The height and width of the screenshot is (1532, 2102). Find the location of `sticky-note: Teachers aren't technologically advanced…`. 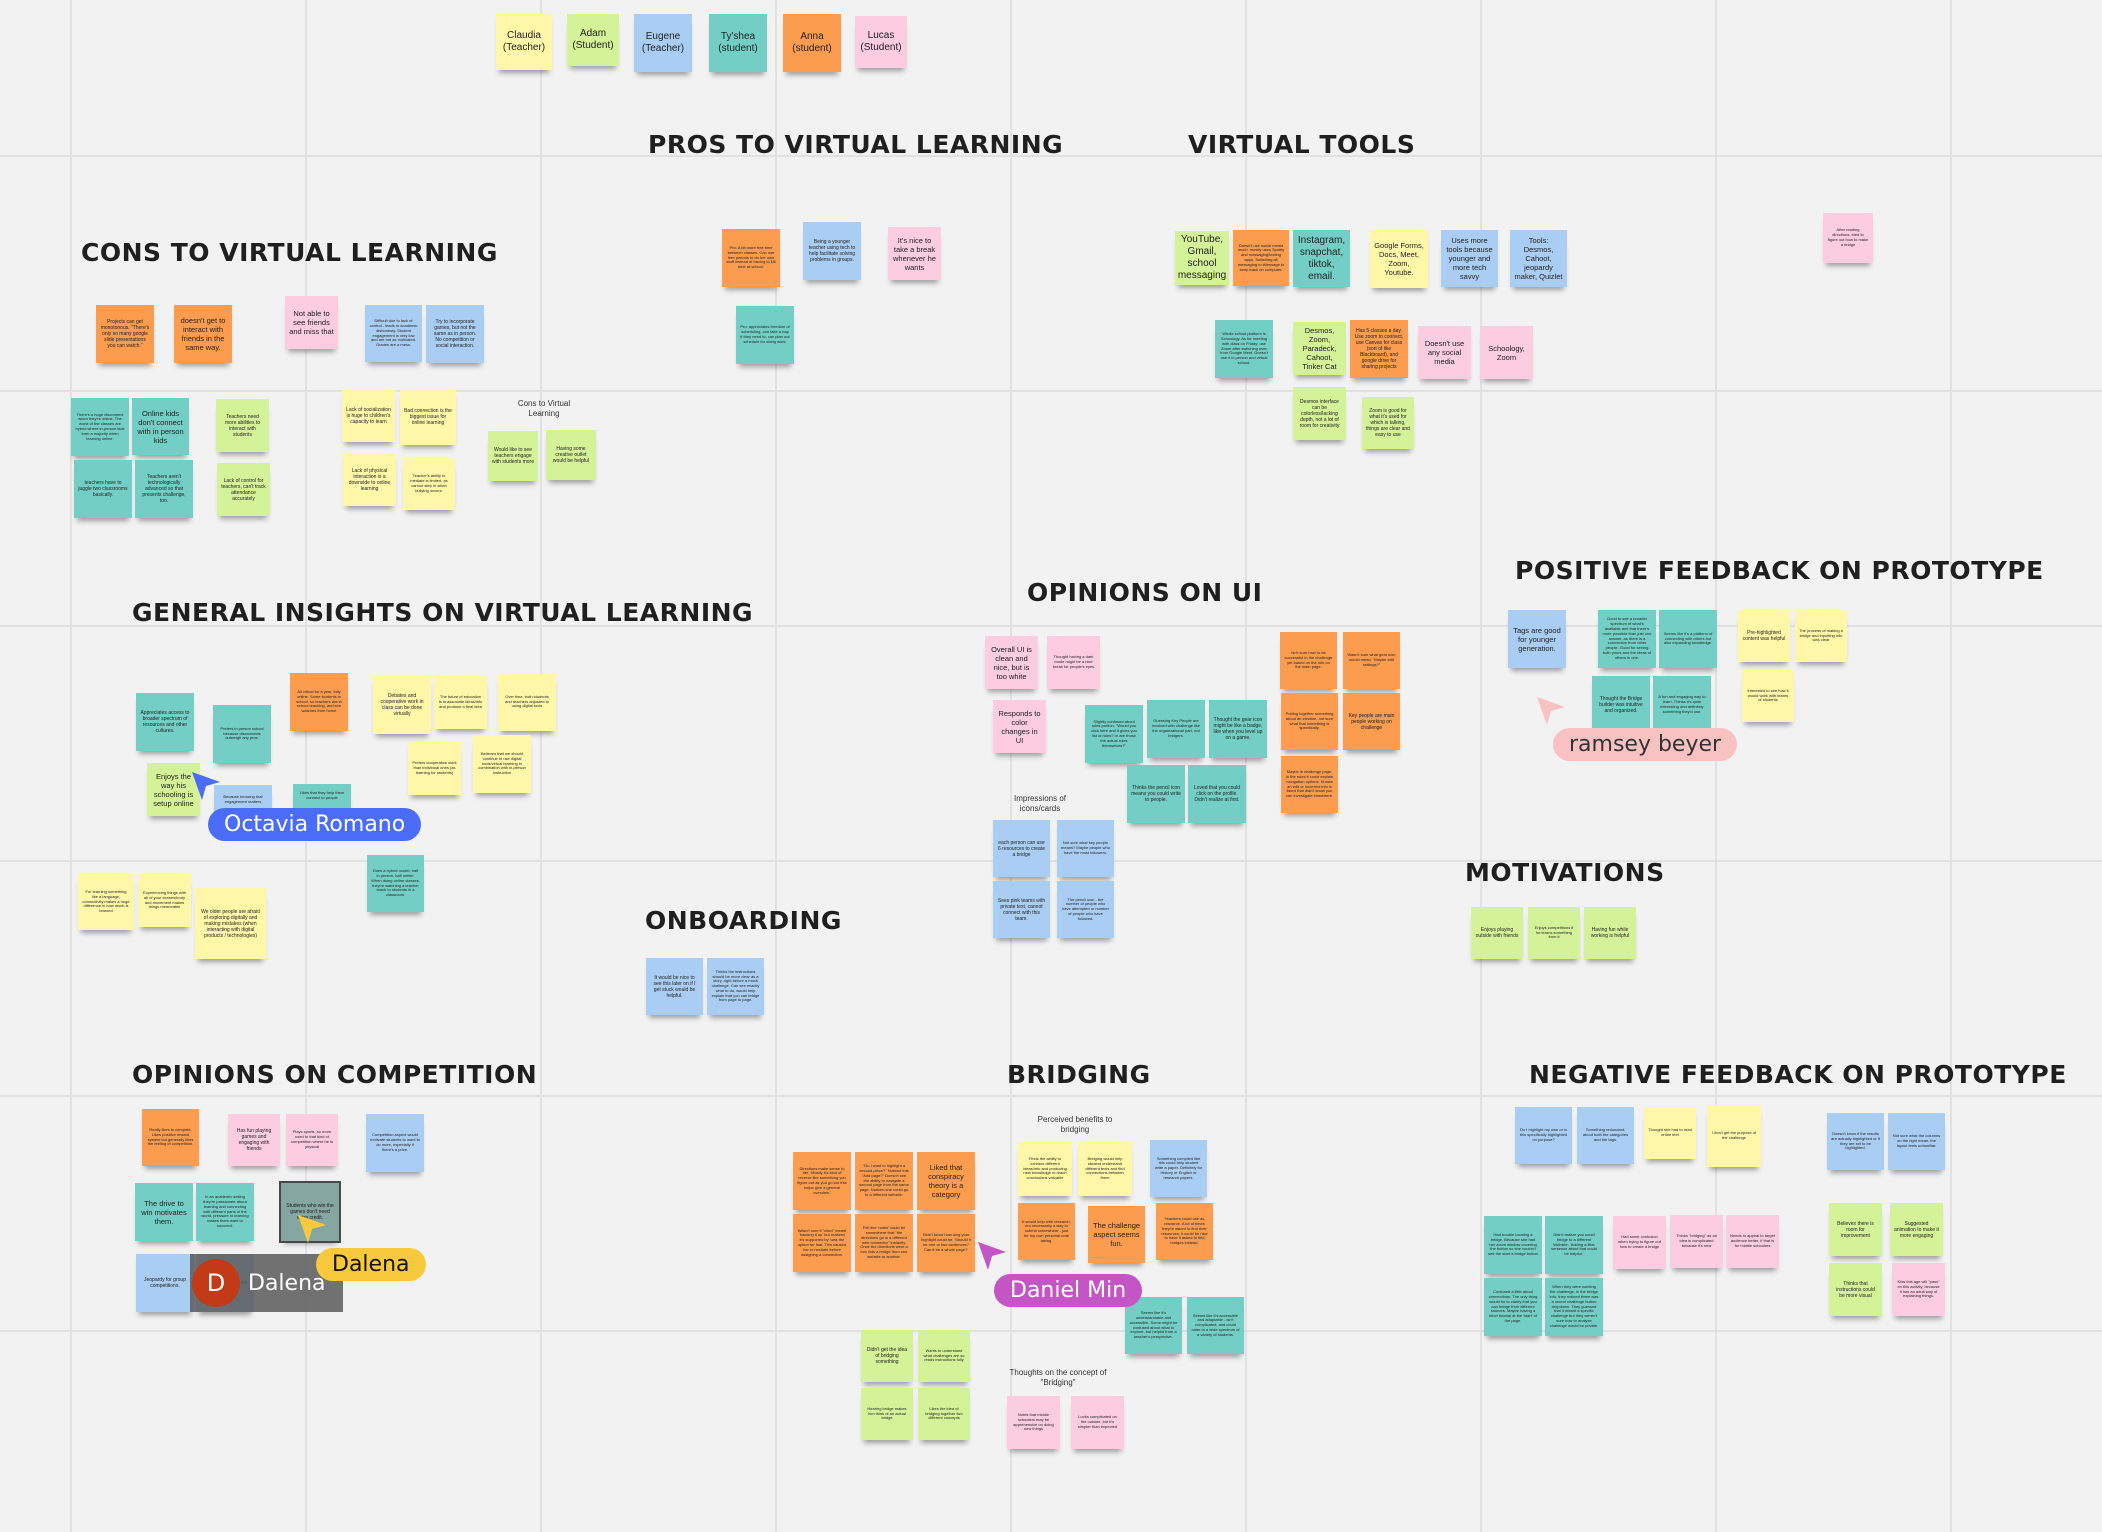

sticky-note: Teachers aren't technologically advanced… is located at coordinates (164, 489).